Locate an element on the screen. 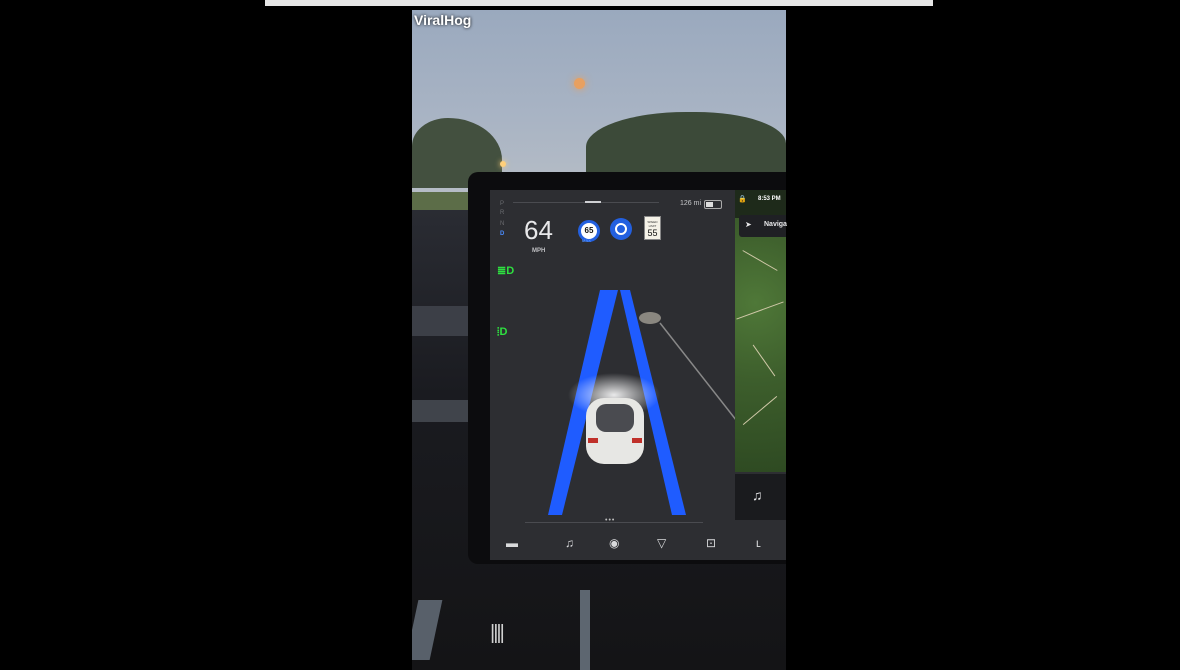 The height and width of the screenshot is (670, 1180). phone-icon: ʟ is located at coordinates (758, 543).